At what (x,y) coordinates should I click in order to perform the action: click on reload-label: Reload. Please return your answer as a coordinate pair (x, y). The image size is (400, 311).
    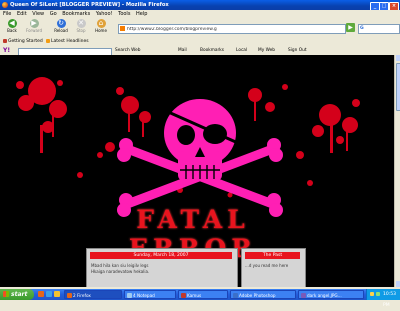
    Looking at the image, I should click on (61, 30).